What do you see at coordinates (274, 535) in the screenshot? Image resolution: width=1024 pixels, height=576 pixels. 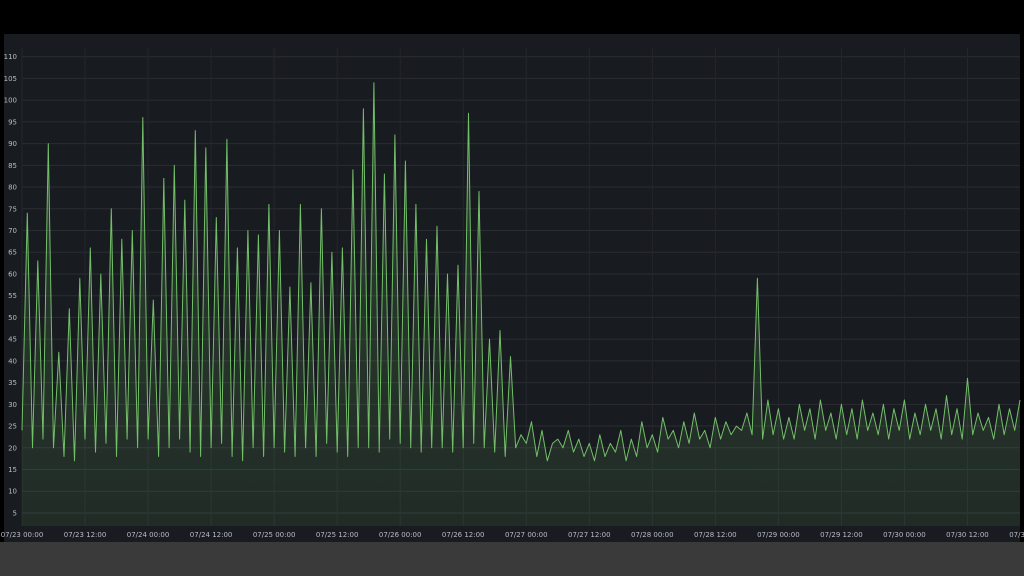 I see `x-tick-label: 07/25 00:00` at bounding box center [274, 535].